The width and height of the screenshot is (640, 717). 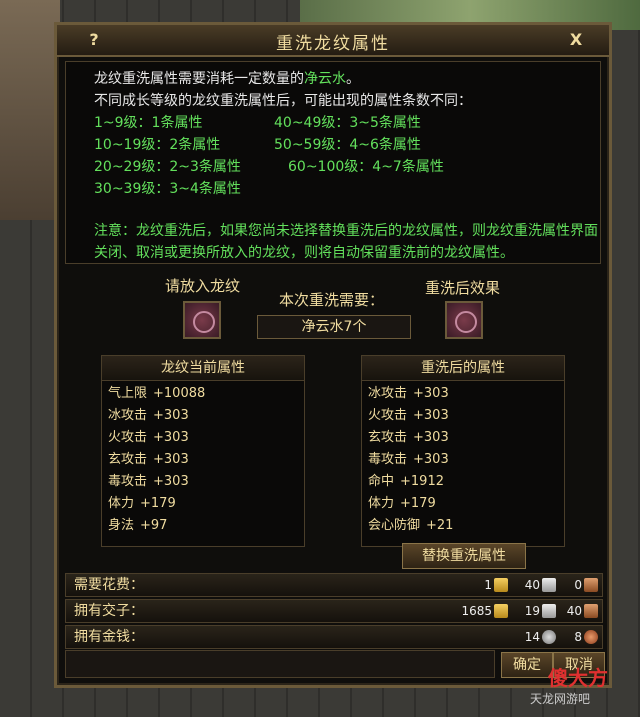 What do you see at coordinates (578, 678) in the screenshot?
I see `watermark-logo: 傻大方` at bounding box center [578, 678].